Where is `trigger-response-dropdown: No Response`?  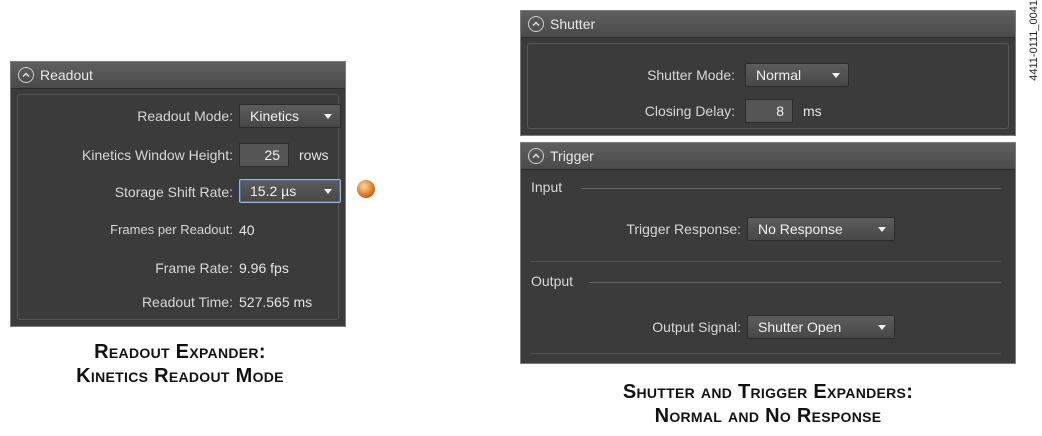 trigger-response-dropdown: No Response is located at coordinates (821, 229).